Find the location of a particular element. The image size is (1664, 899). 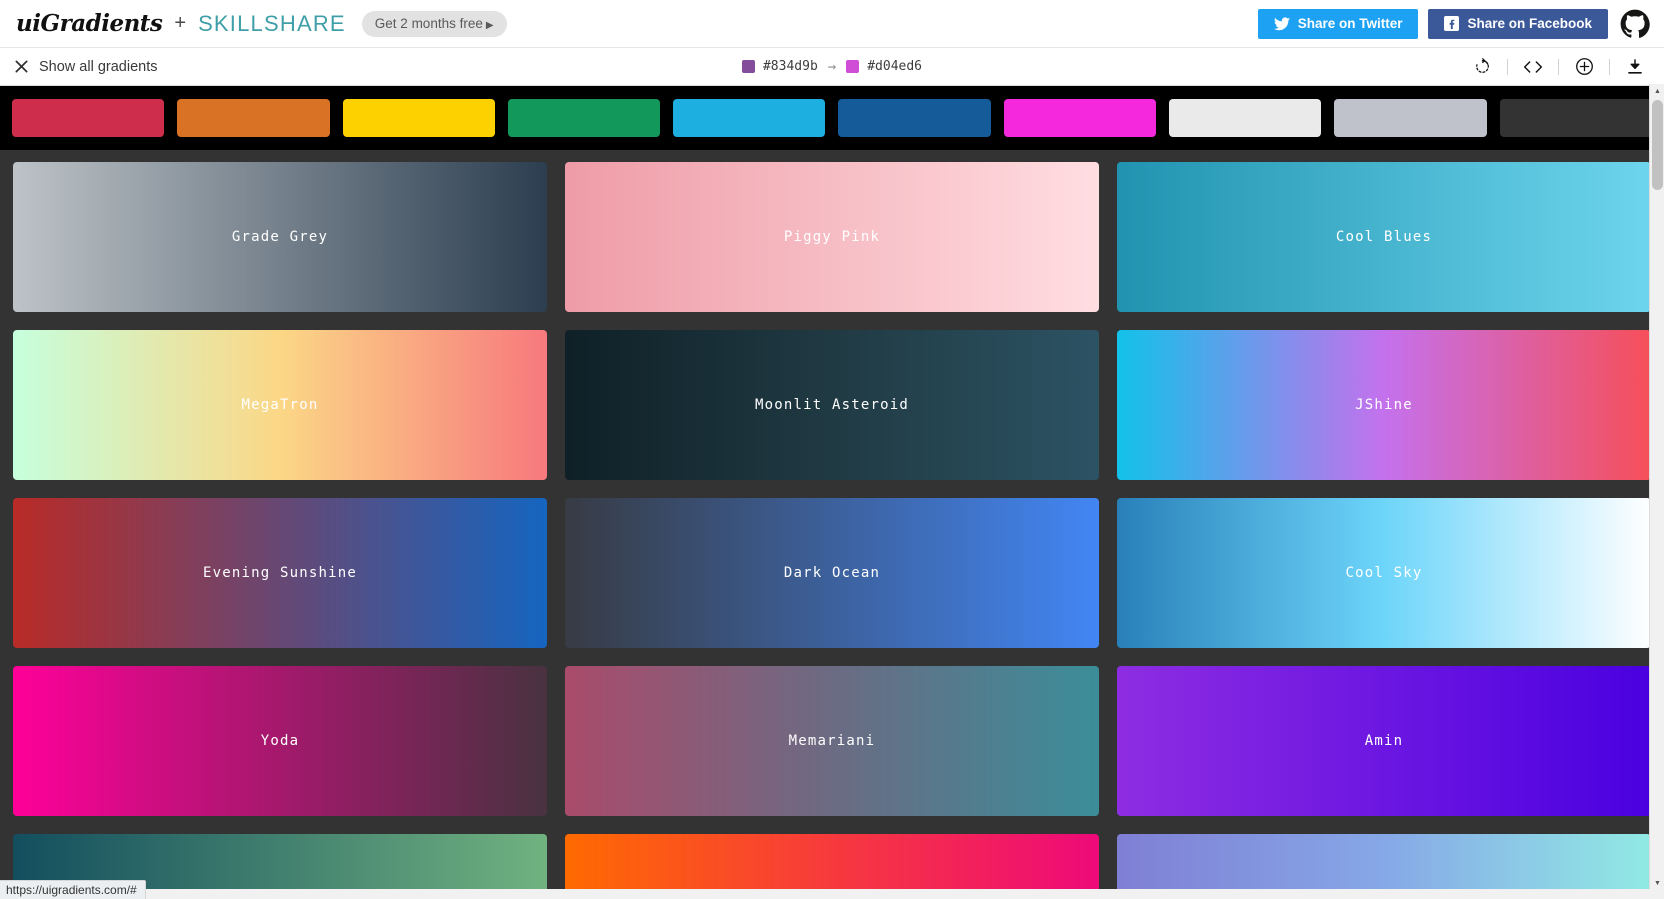

gradient-card-title: Piggy Pink is located at coordinates (832, 237).